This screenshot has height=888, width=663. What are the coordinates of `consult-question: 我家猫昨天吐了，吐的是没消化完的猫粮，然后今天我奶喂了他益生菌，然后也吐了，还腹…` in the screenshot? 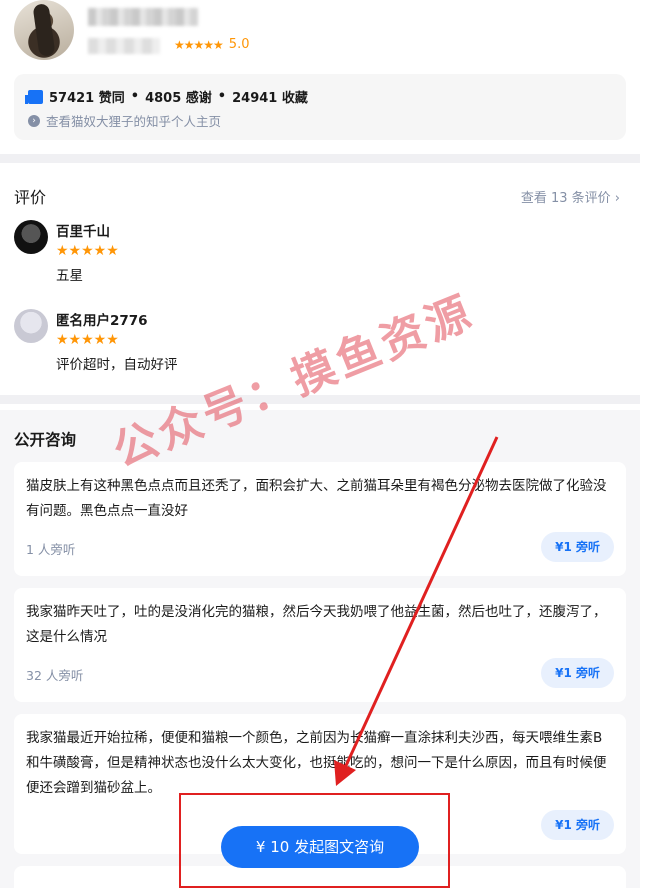 It's located at (316, 624).